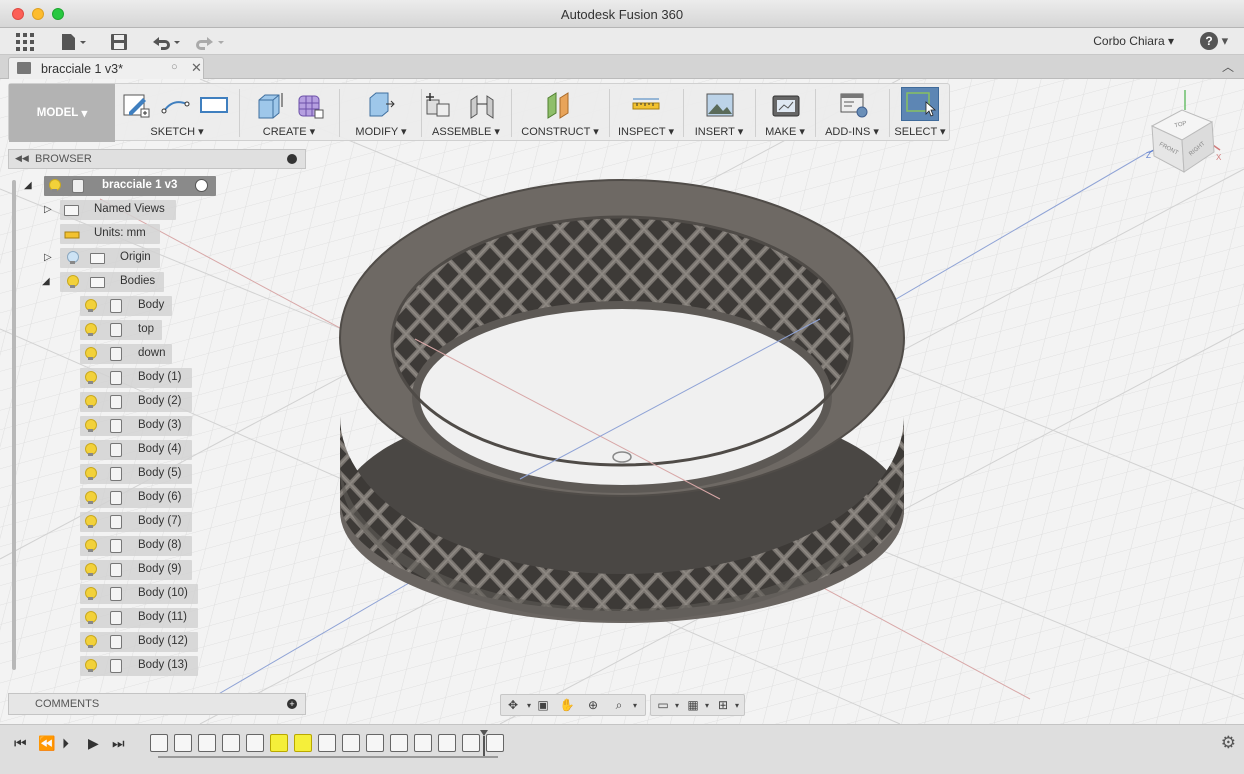  Describe the element at coordinates (292, 704) in the screenshot. I see `add-comment-icon: +` at that location.